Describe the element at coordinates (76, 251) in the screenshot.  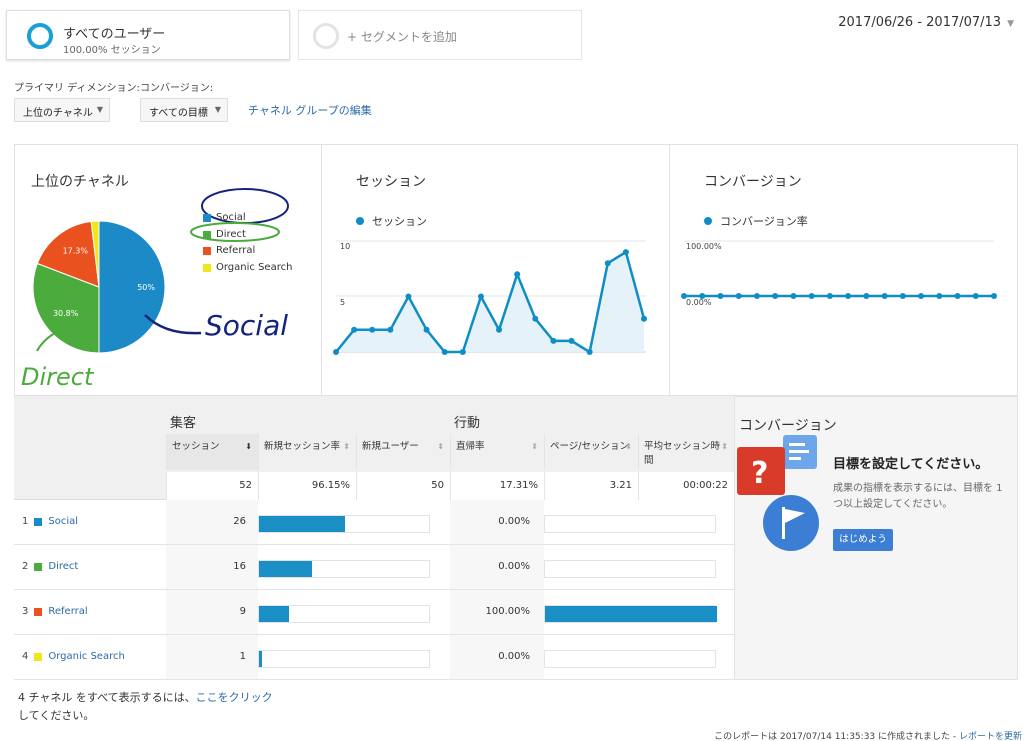
I see `pie-slice-label: 17.3%` at that location.